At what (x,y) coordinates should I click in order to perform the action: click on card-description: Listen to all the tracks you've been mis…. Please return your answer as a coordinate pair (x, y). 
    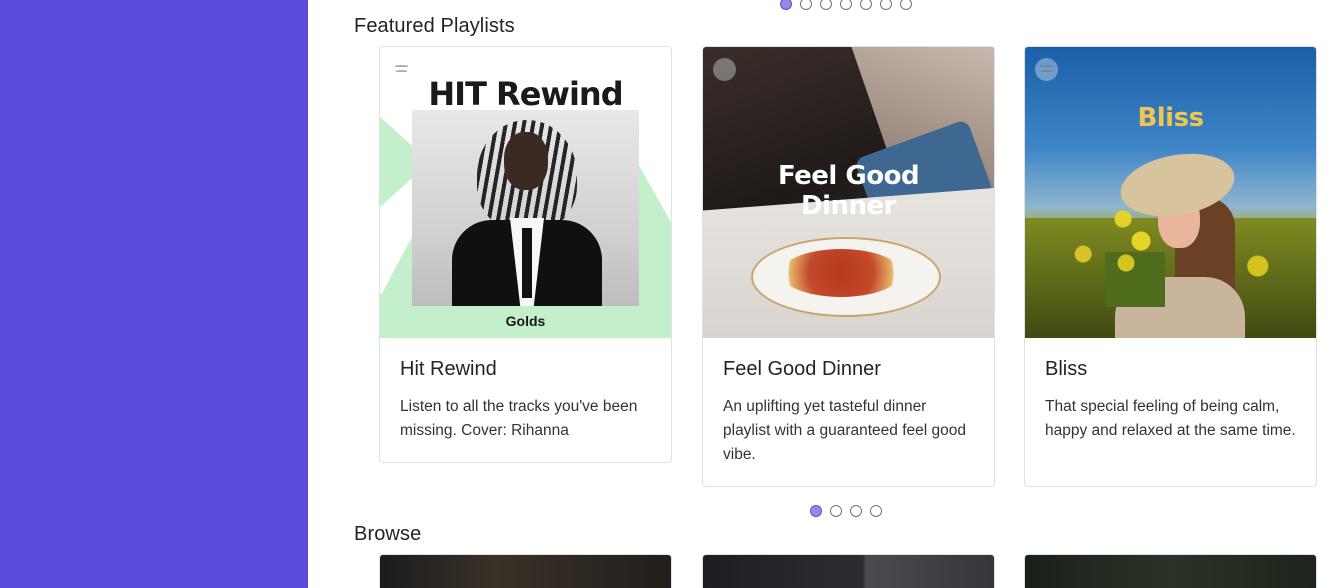
    Looking at the image, I should click on (519, 418).